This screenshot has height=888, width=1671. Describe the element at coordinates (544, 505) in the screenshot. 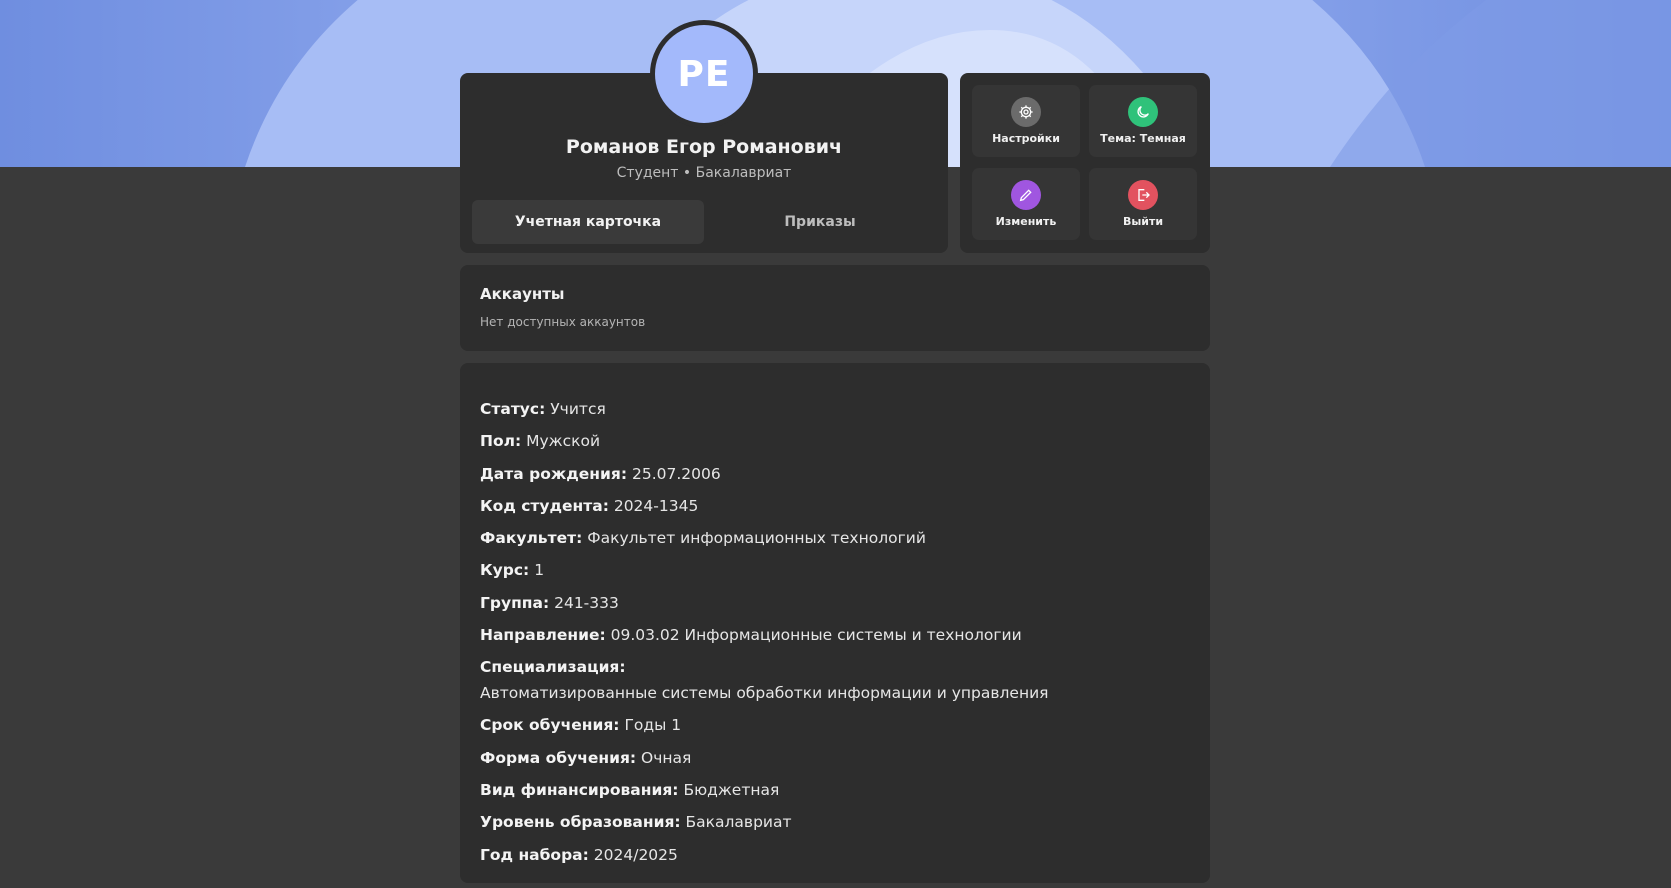

I see `info-key: Код студента:` at that location.